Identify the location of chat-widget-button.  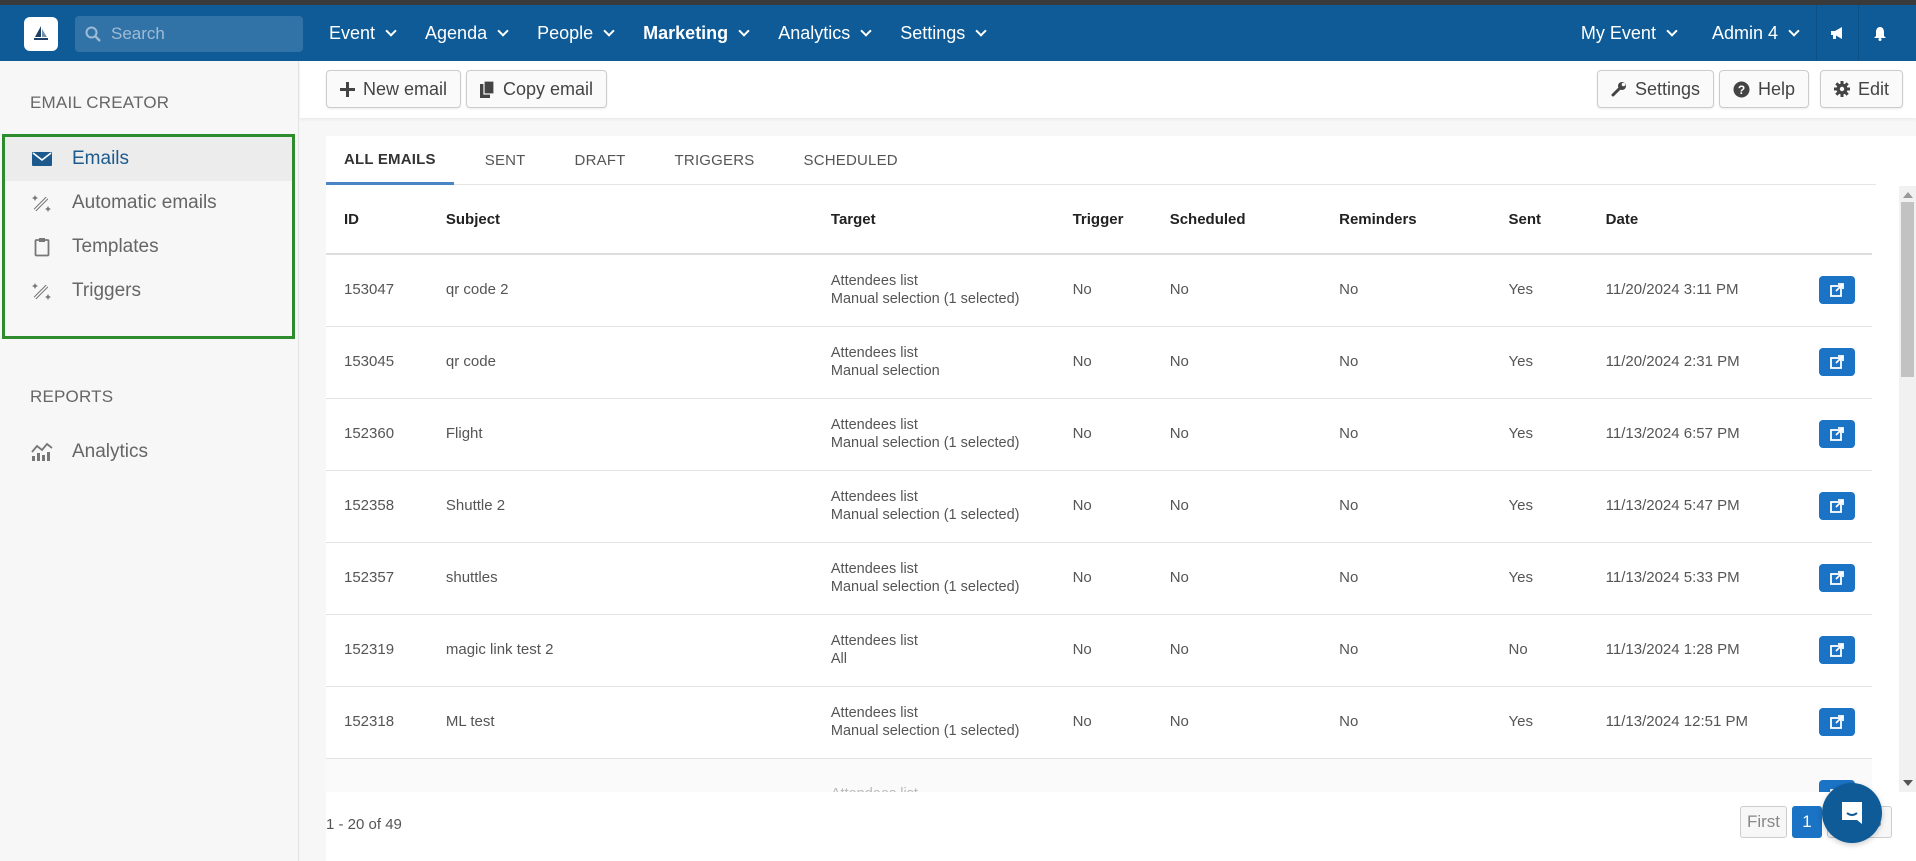
(1852, 813).